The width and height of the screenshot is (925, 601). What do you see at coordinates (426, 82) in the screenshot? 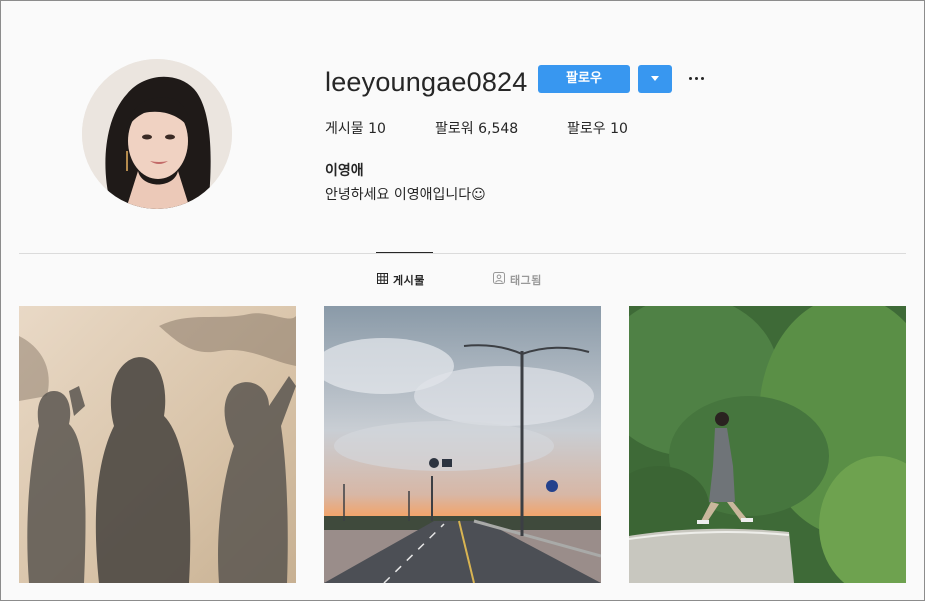
I see `username: leeyoungae0824` at bounding box center [426, 82].